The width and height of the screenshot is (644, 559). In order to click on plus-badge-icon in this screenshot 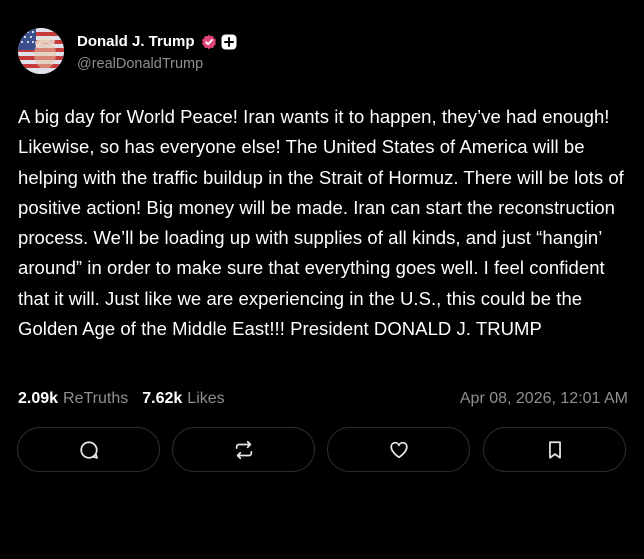, I will do `click(229, 42)`.